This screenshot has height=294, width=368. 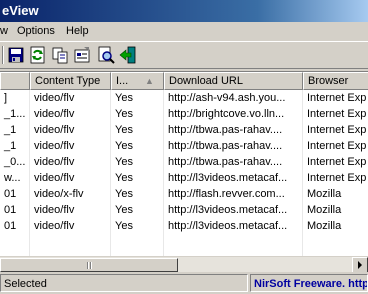 What do you see at coordinates (15, 81) in the screenshot?
I see `column-header-filename` at bounding box center [15, 81].